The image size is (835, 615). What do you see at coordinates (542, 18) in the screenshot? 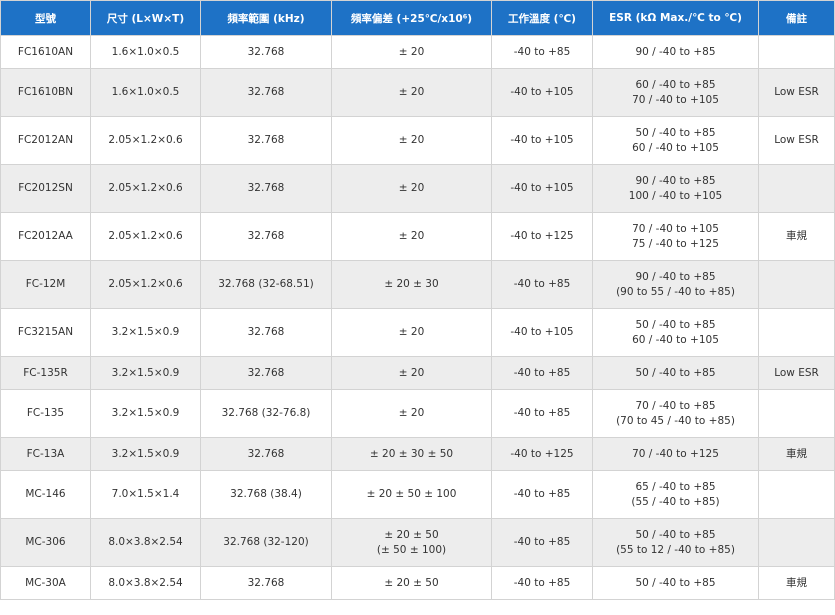
I see `header-operating-temperature: 工作溫度 (℃)` at bounding box center [542, 18].